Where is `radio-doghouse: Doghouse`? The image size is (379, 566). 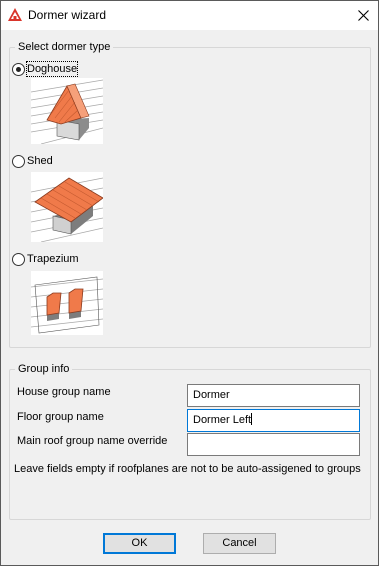 radio-doghouse: Doghouse is located at coordinates (45, 69).